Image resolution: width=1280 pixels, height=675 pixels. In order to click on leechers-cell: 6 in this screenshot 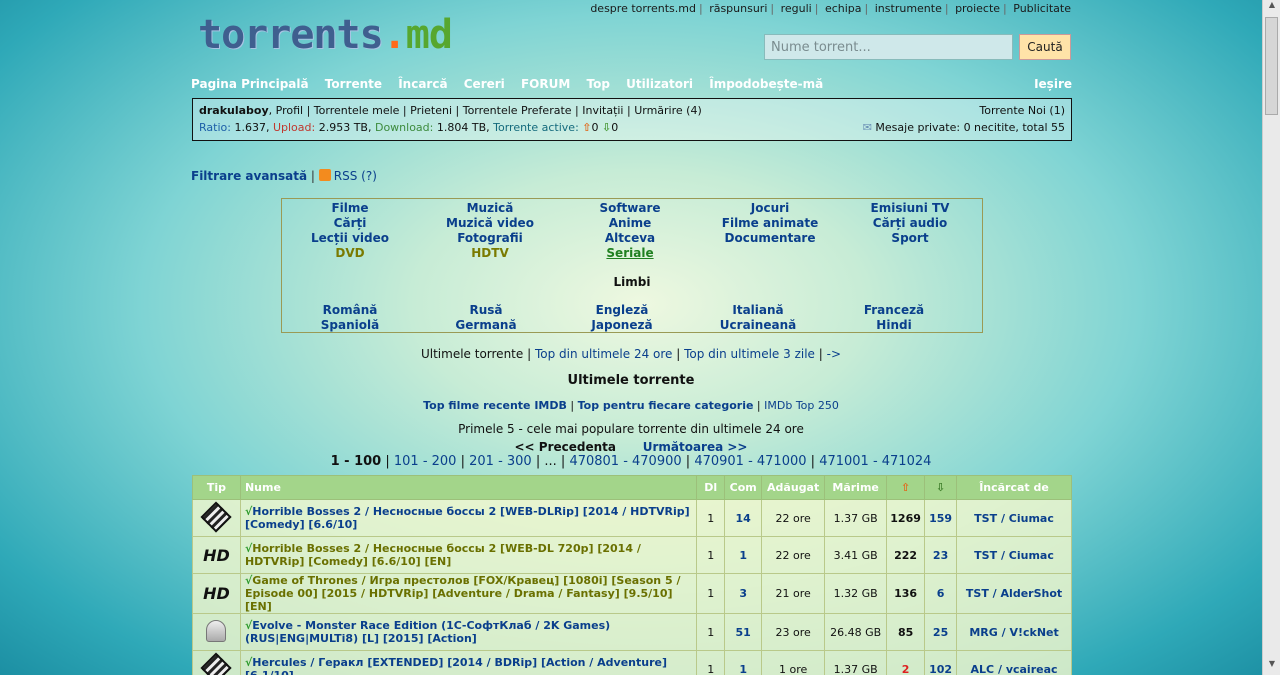, I will do `click(941, 593)`.